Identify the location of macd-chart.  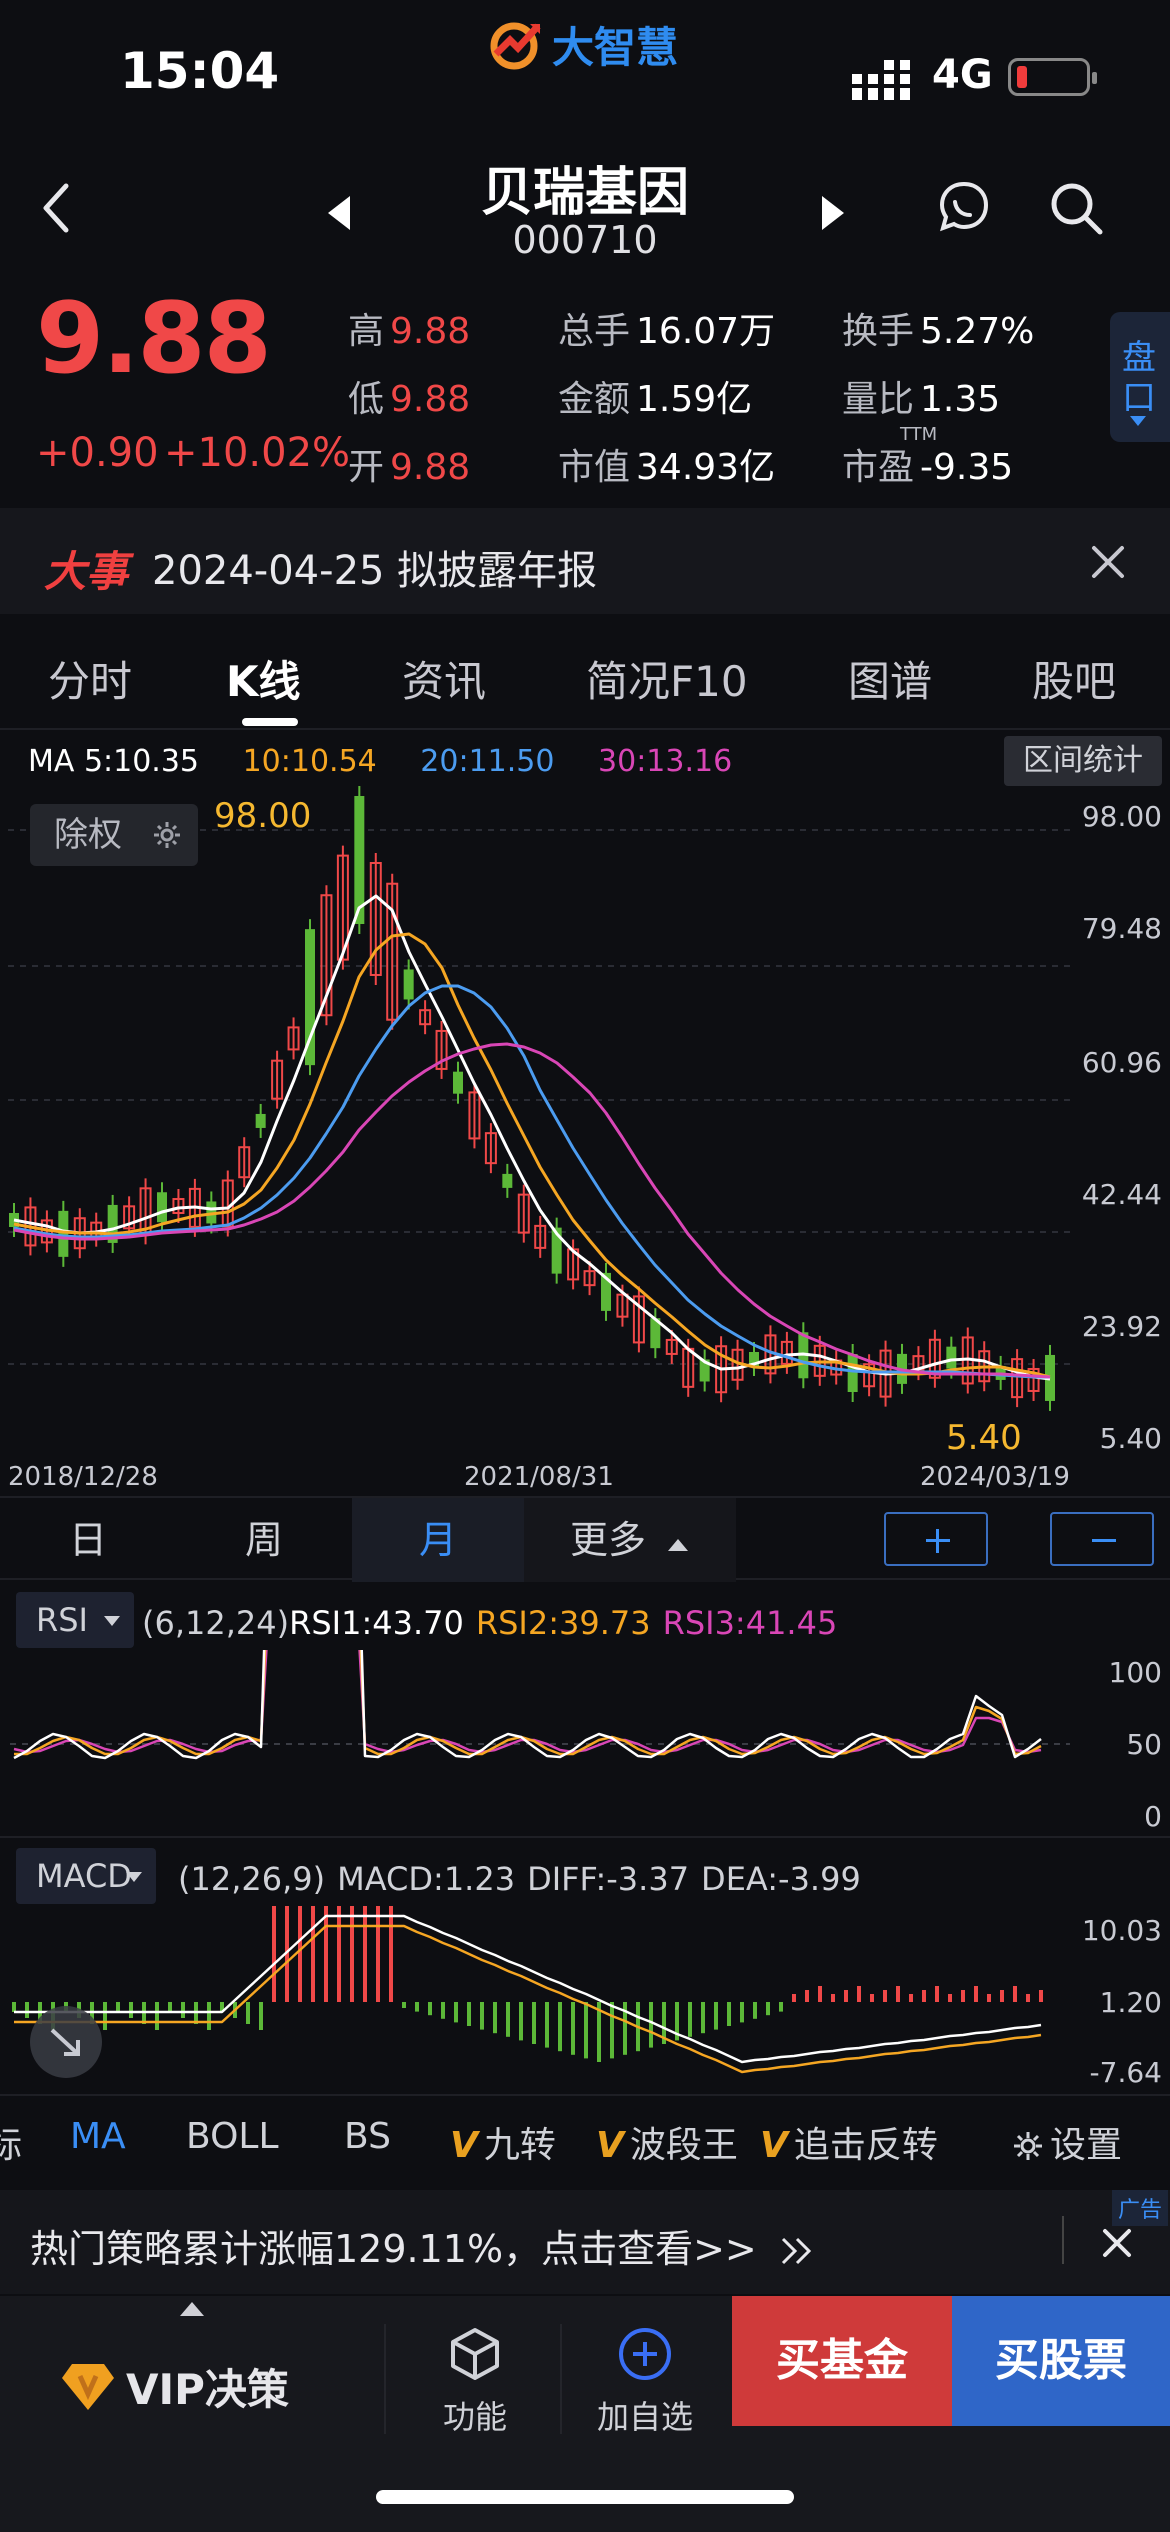
(585, 1999).